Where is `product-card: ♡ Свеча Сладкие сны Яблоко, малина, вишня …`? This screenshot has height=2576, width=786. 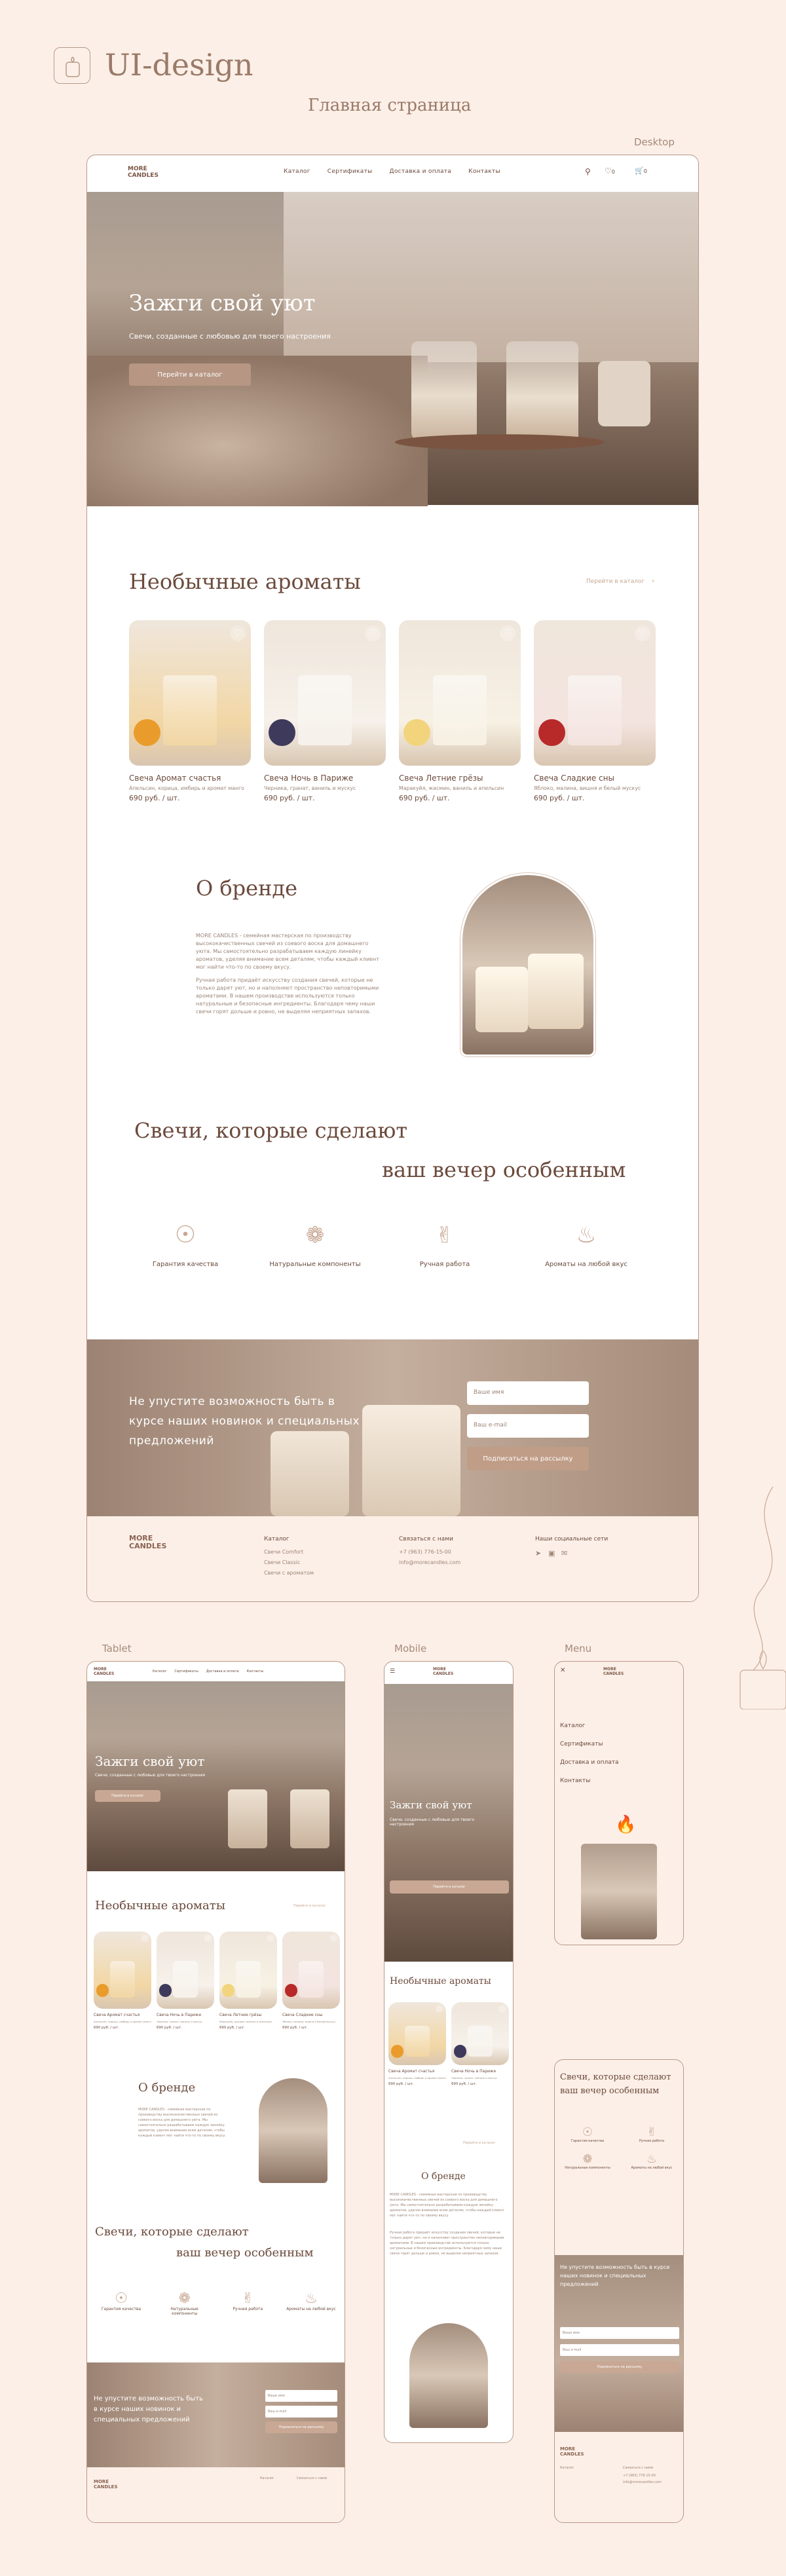
product-card: ♡ Свеча Сладкие сны Яблоко, малина, вишня … is located at coordinates (595, 711).